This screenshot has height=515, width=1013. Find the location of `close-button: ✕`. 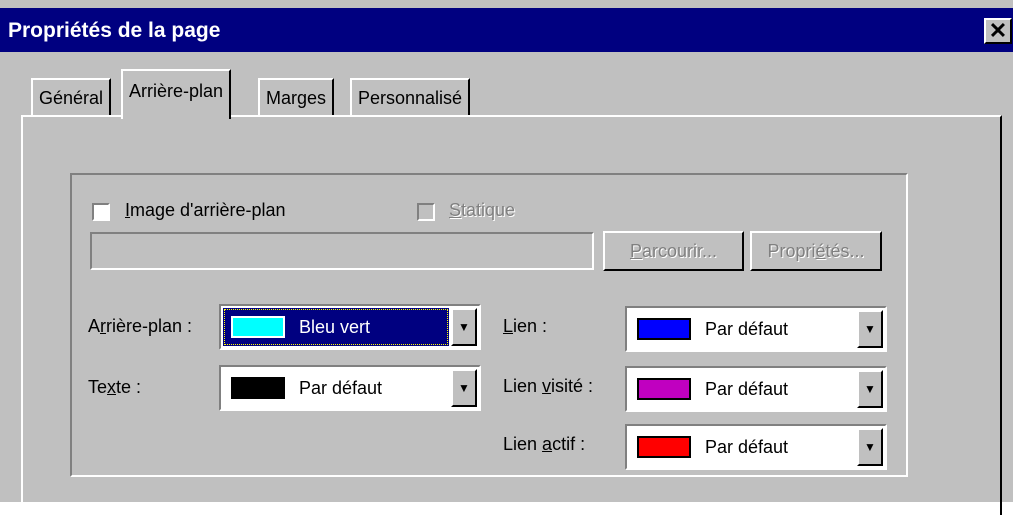

close-button: ✕ is located at coordinates (998, 31).